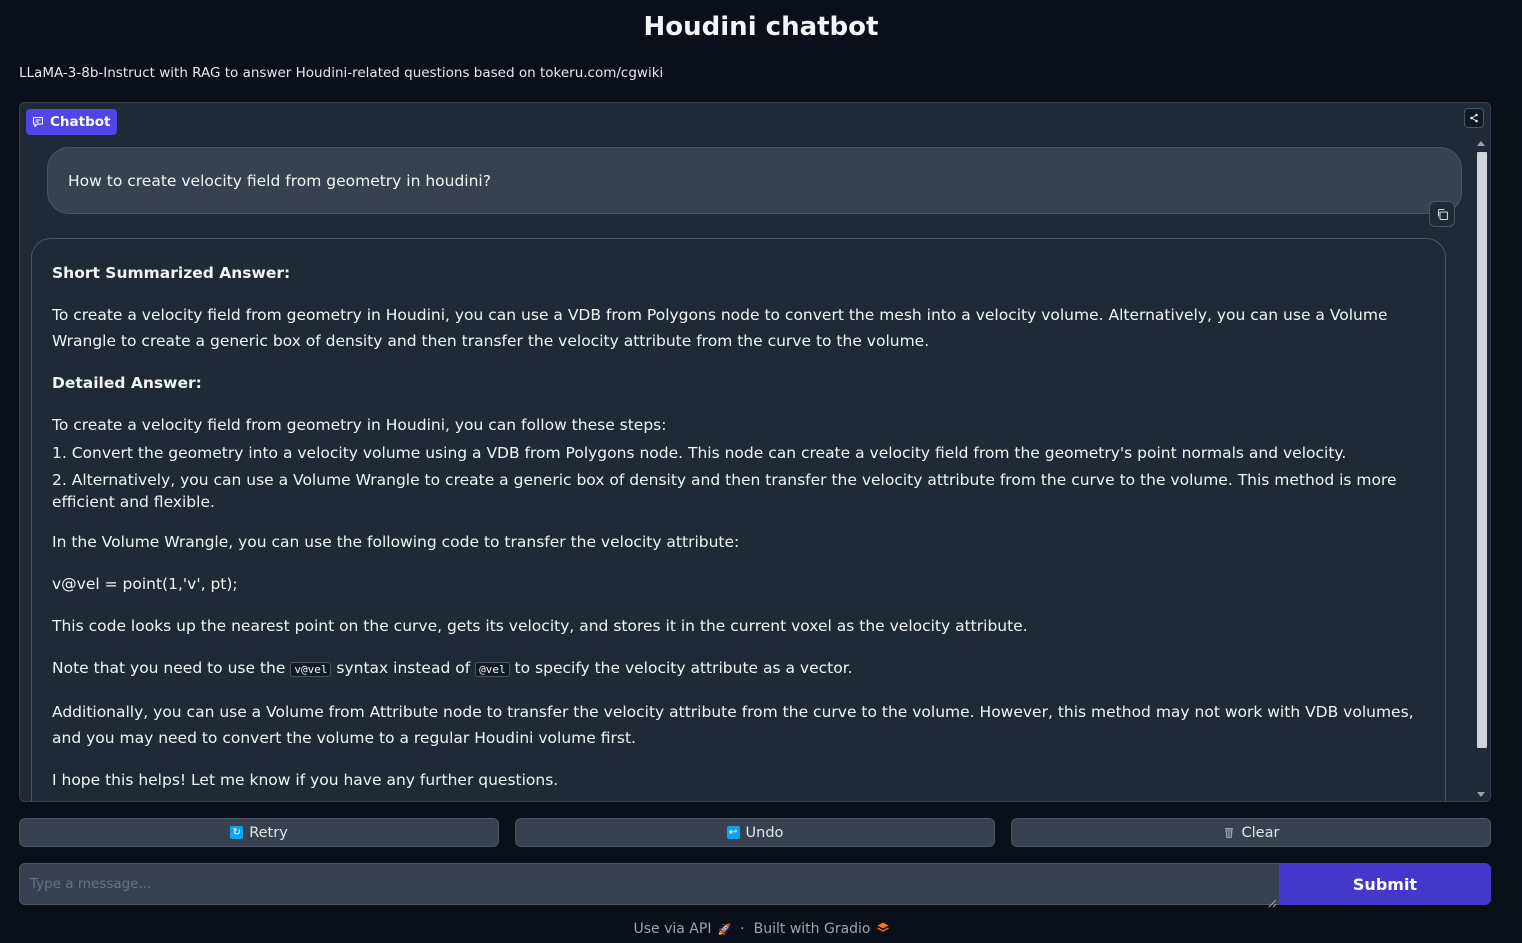 This screenshot has width=1522, height=943. Describe the element at coordinates (1272, 900) in the screenshot. I see `resize-grip-icon` at that location.